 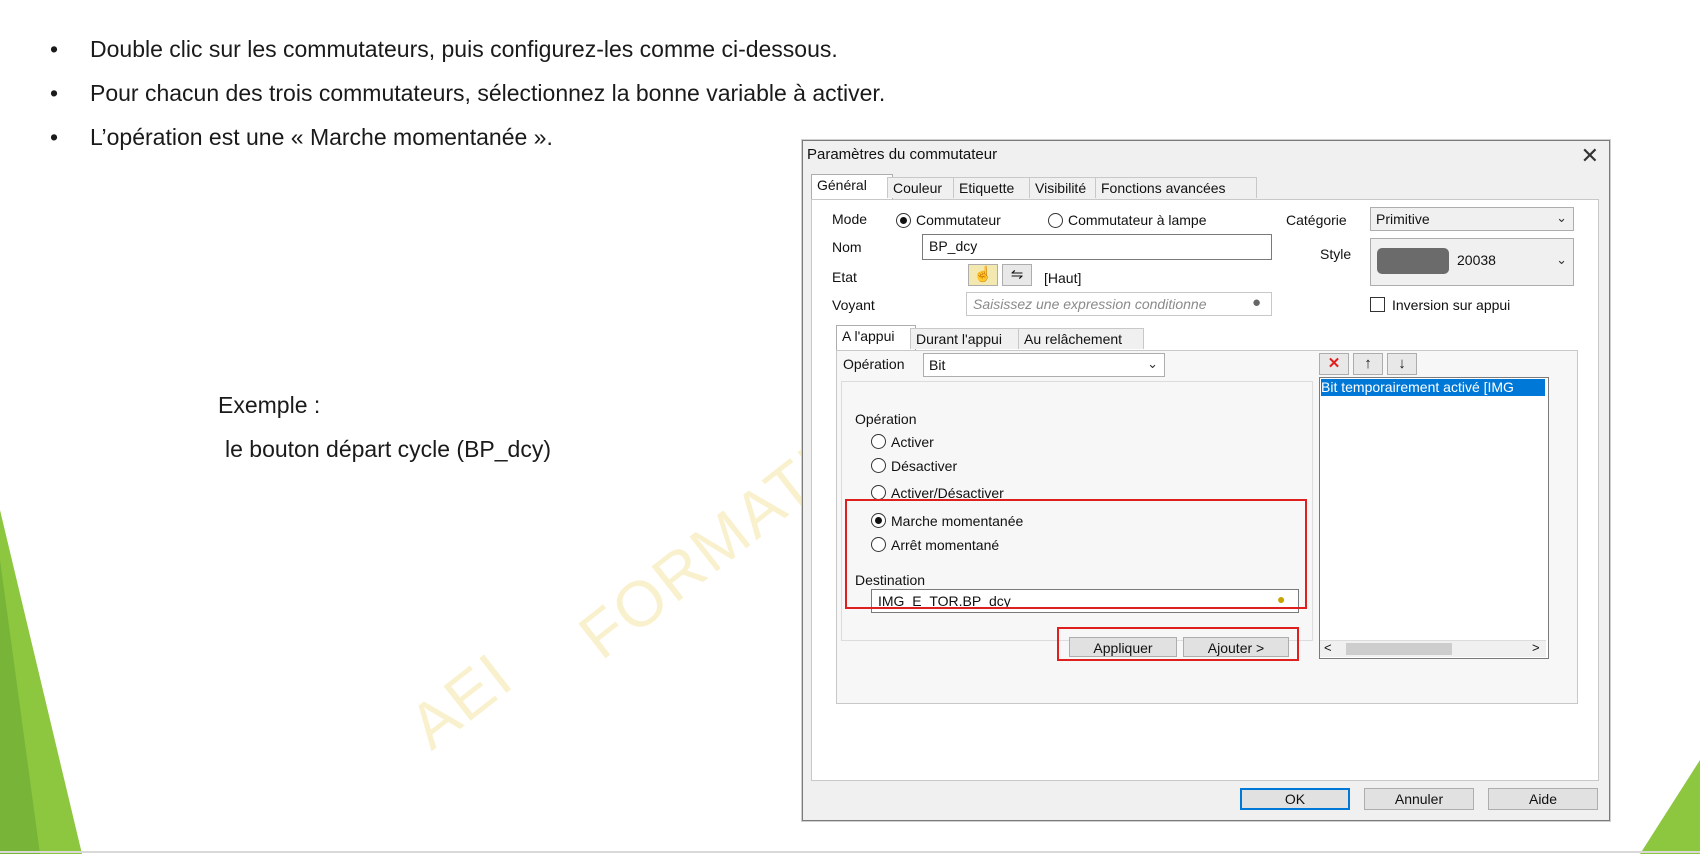 What do you see at coordinates (1368, 364) in the screenshot?
I see `move-up-icon: ↑` at bounding box center [1368, 364].